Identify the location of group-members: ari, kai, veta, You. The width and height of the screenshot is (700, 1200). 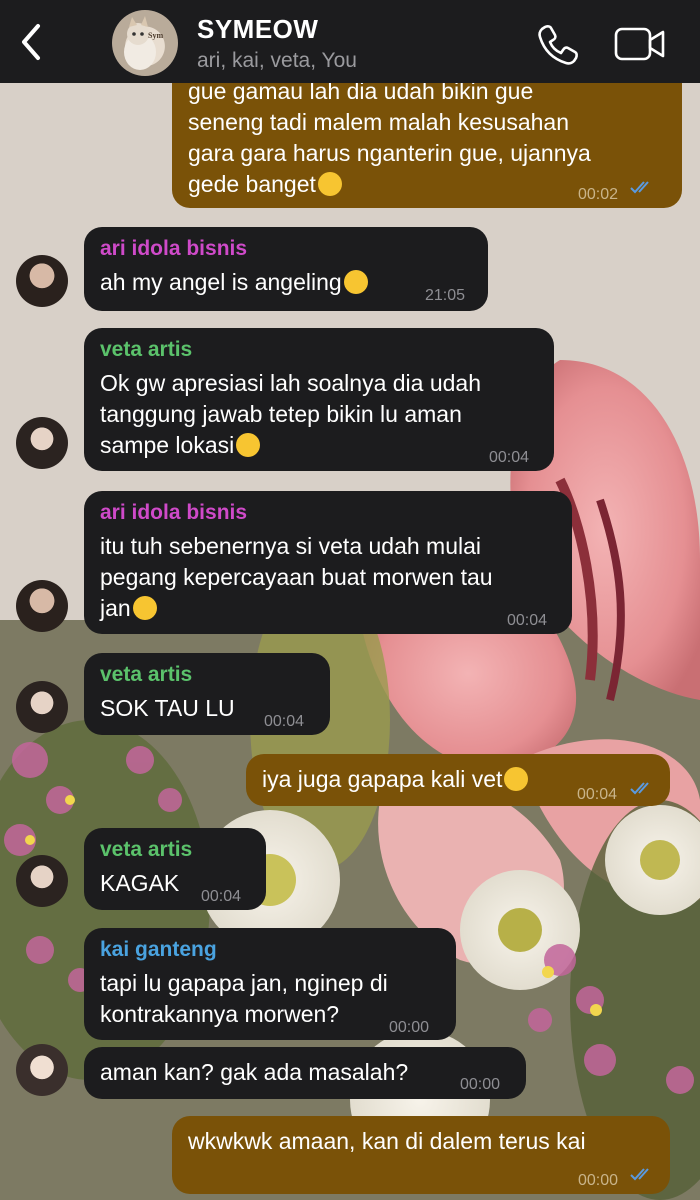
(277, 60).